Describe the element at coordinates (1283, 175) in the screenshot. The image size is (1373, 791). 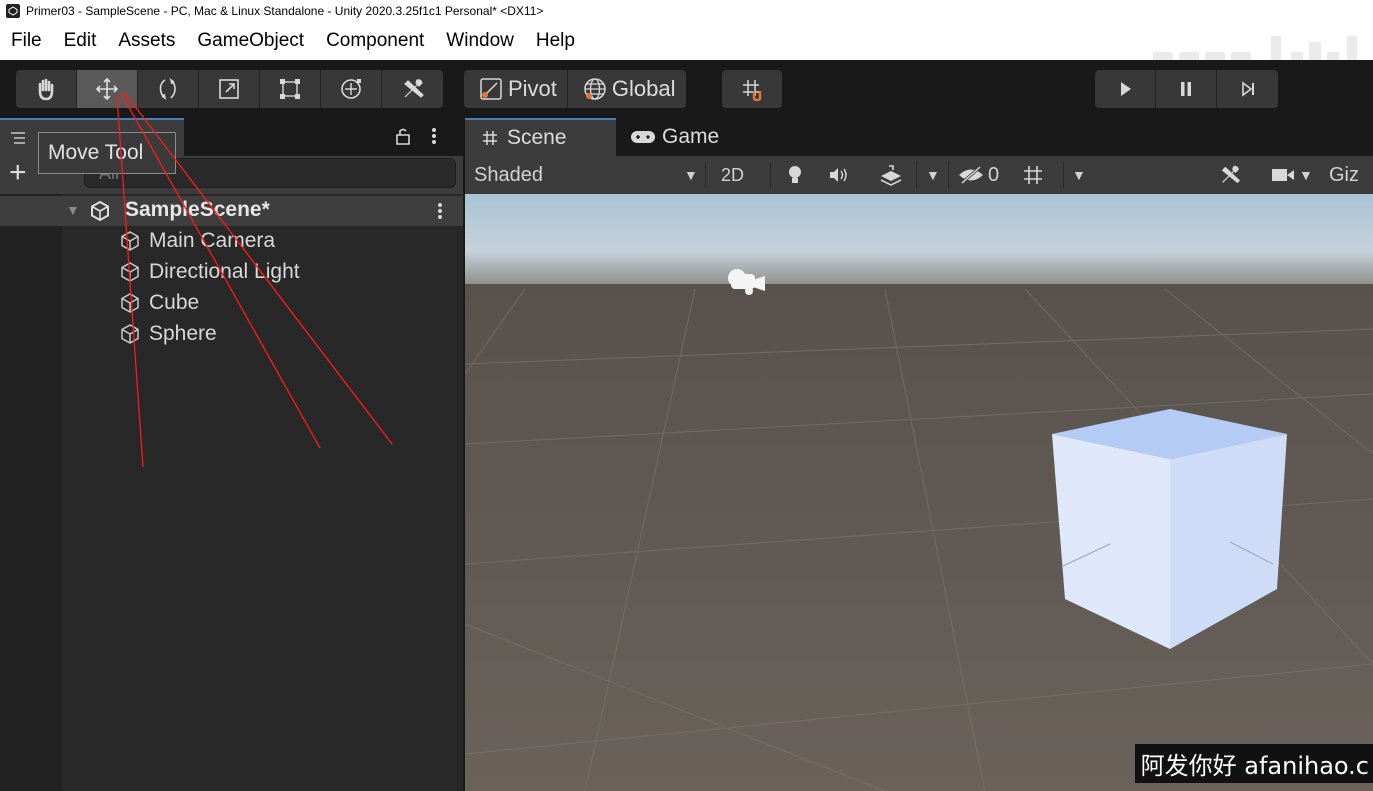
I see `camera-icon` at that location.